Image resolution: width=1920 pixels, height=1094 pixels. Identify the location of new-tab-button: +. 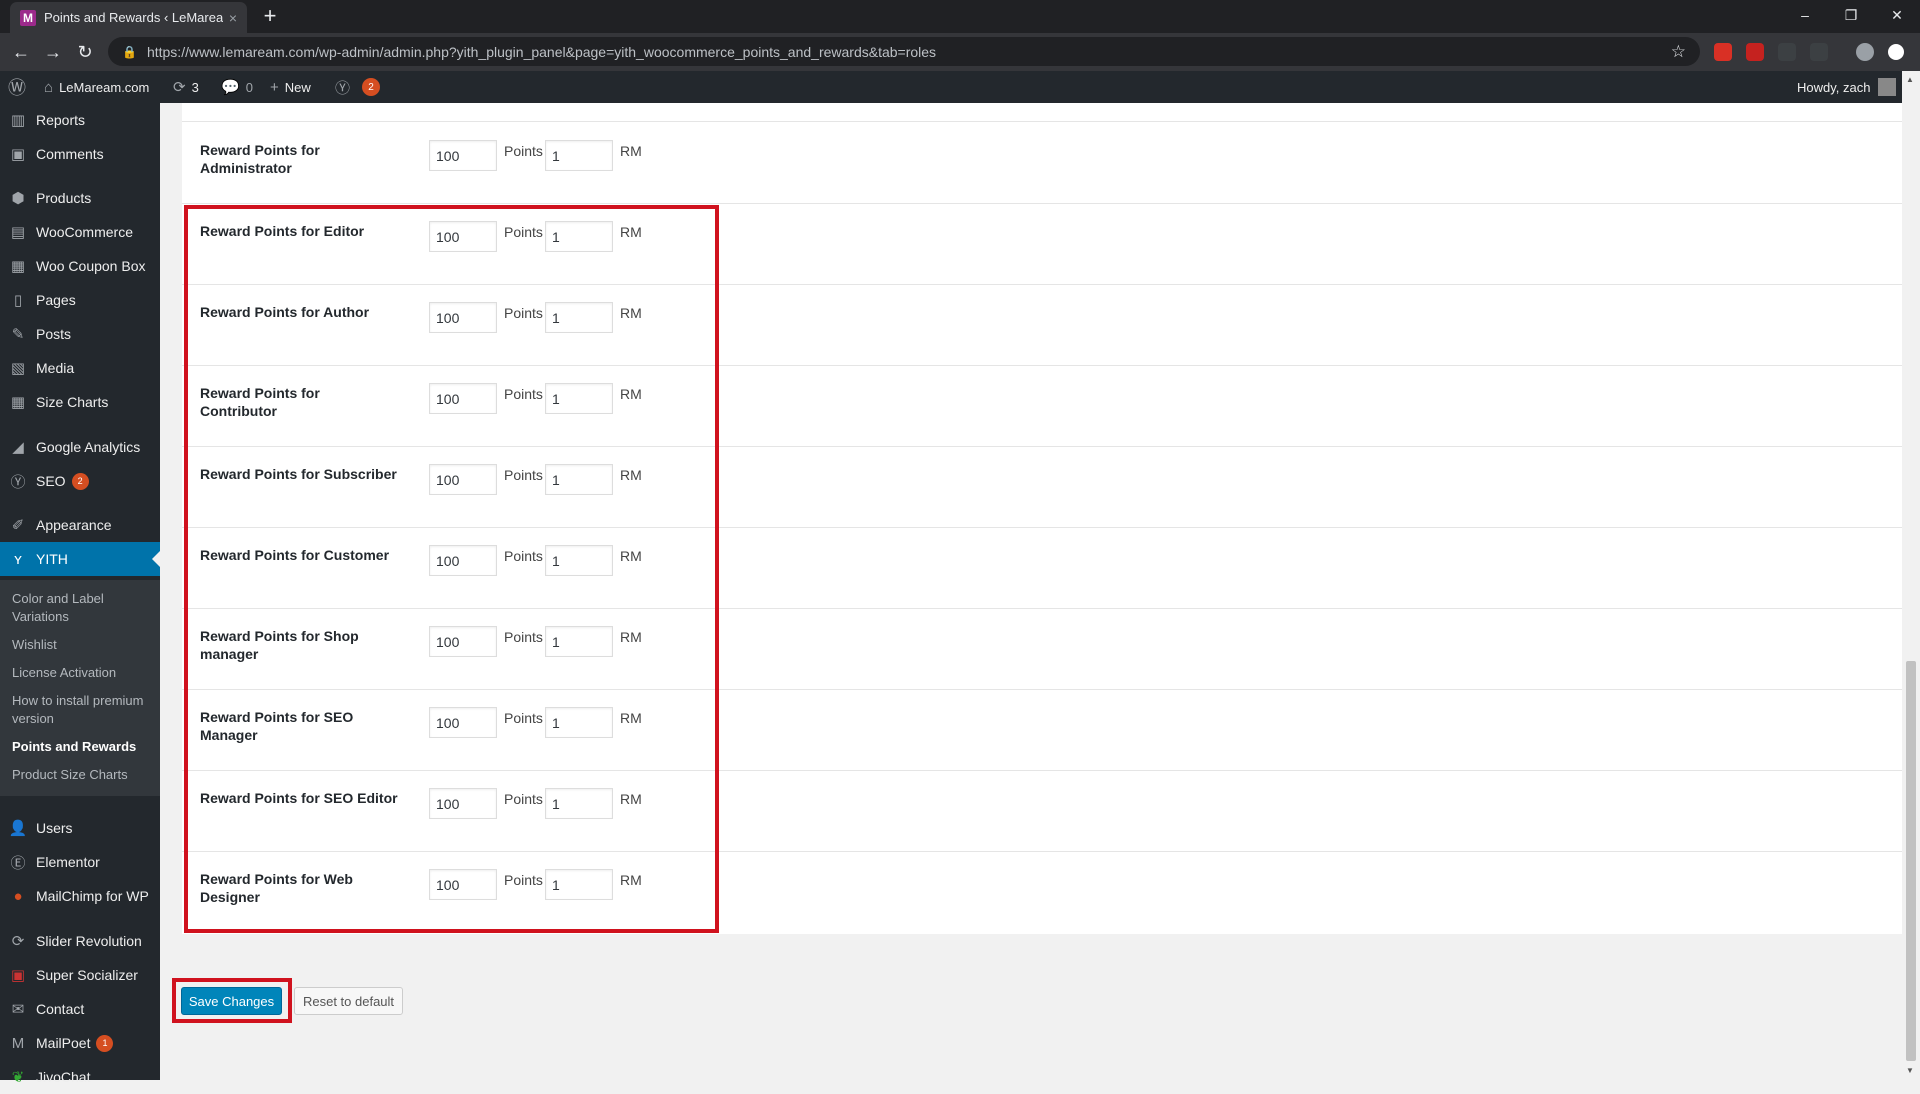
(270, 16).